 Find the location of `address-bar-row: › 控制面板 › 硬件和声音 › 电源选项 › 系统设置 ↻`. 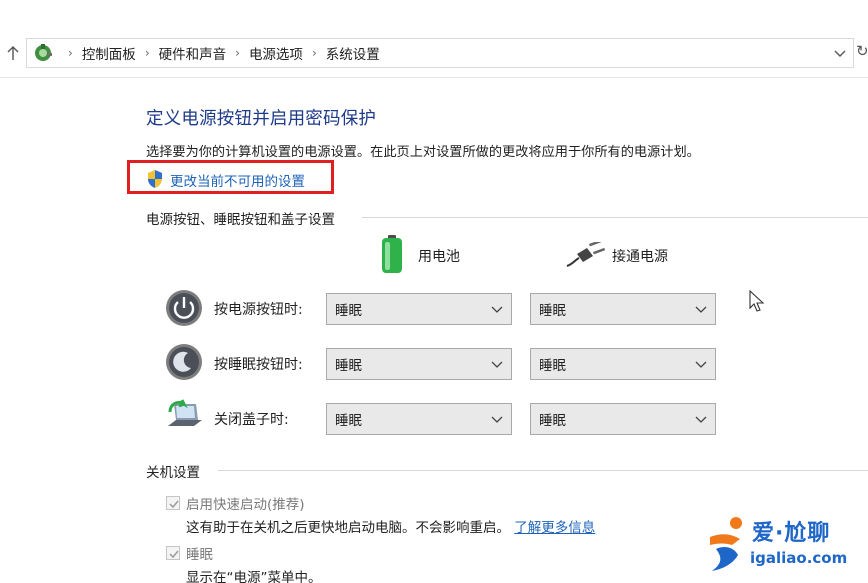

address-bar-row: › 控制面板 › 硬件和声音 › 电源选项 › 系统设置 ↻ is located at coordinates (434, 53).